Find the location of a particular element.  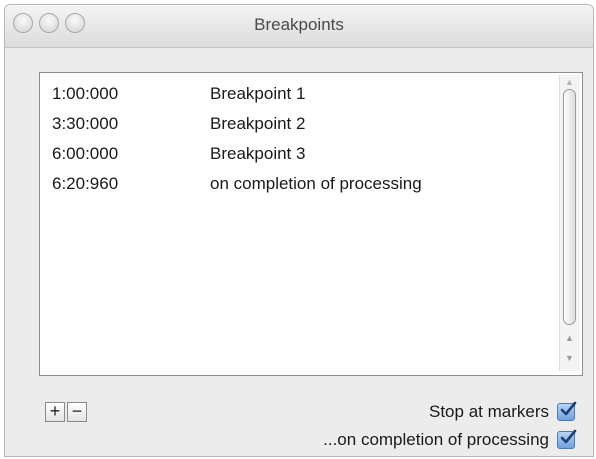

list-item: 6:20:960 on completion of processing is located at coordinates (295, 184).